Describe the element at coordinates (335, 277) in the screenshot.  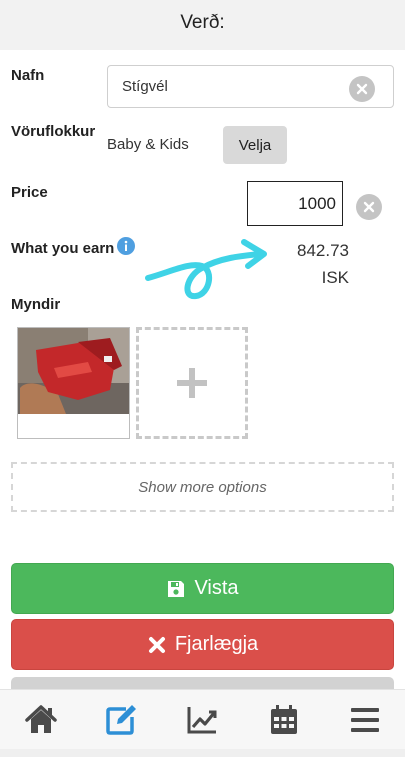
I see `earn-currency: ISK` at that location.